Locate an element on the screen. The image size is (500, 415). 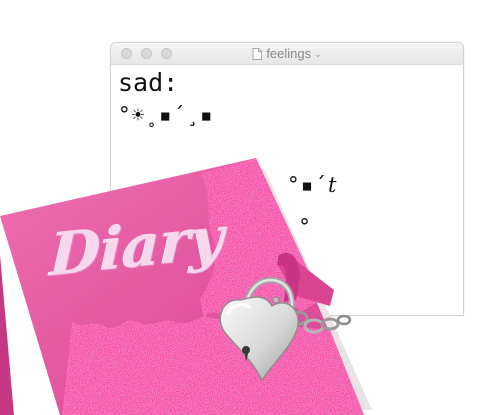
text-line-3-symbols: °▪´ is located at coordinates (307, 185).